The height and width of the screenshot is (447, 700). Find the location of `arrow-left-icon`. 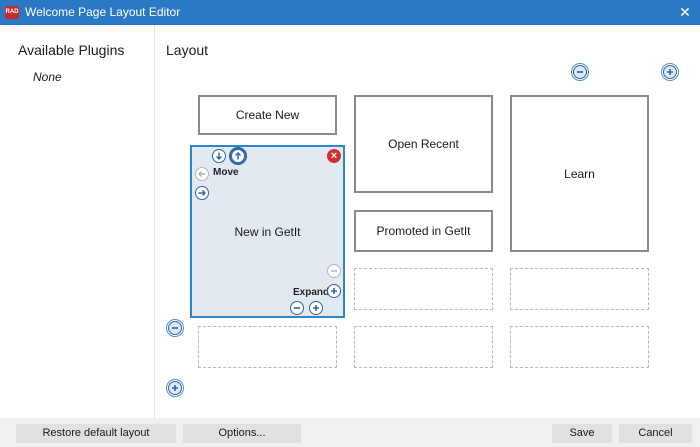

arrow-left-icon is located at coordinates (202, 174).